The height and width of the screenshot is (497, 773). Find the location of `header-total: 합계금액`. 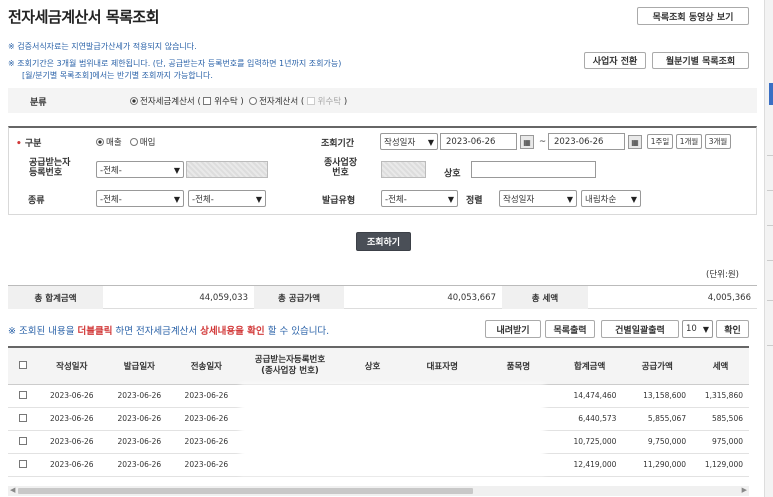

header-total: 합계금액 is located at coordinates (589, 365).